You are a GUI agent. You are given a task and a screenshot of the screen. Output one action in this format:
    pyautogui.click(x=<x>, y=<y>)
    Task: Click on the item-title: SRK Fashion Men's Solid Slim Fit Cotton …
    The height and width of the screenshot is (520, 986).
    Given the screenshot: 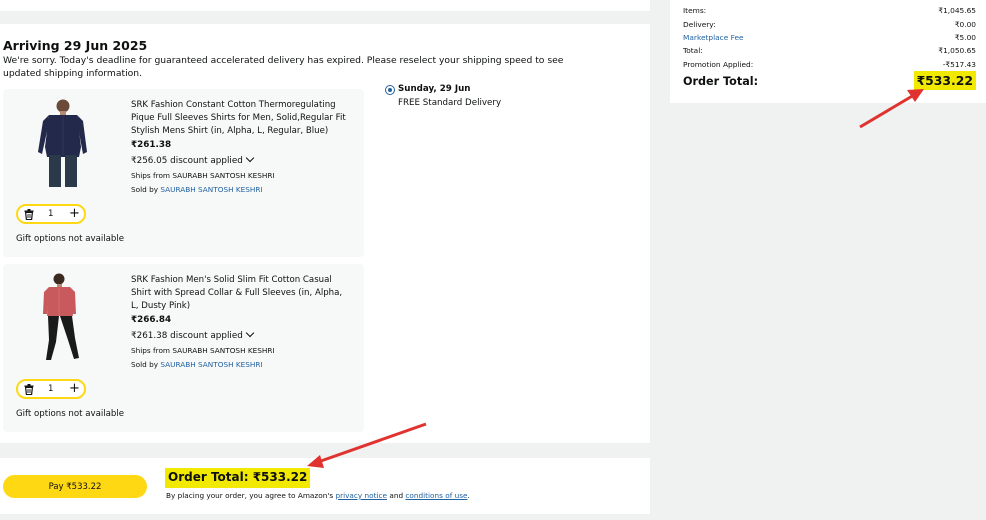 What is the action you would take?
    pyautogui.click(x=241, y=293)
    